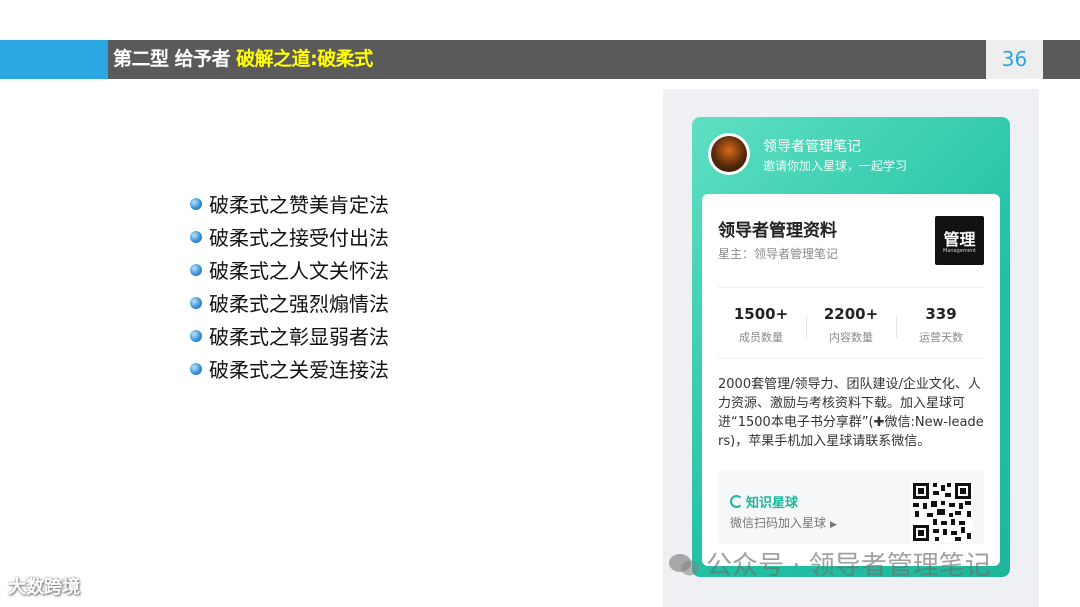  I want to click on stat-label: 成员数量, so click(761, 337).